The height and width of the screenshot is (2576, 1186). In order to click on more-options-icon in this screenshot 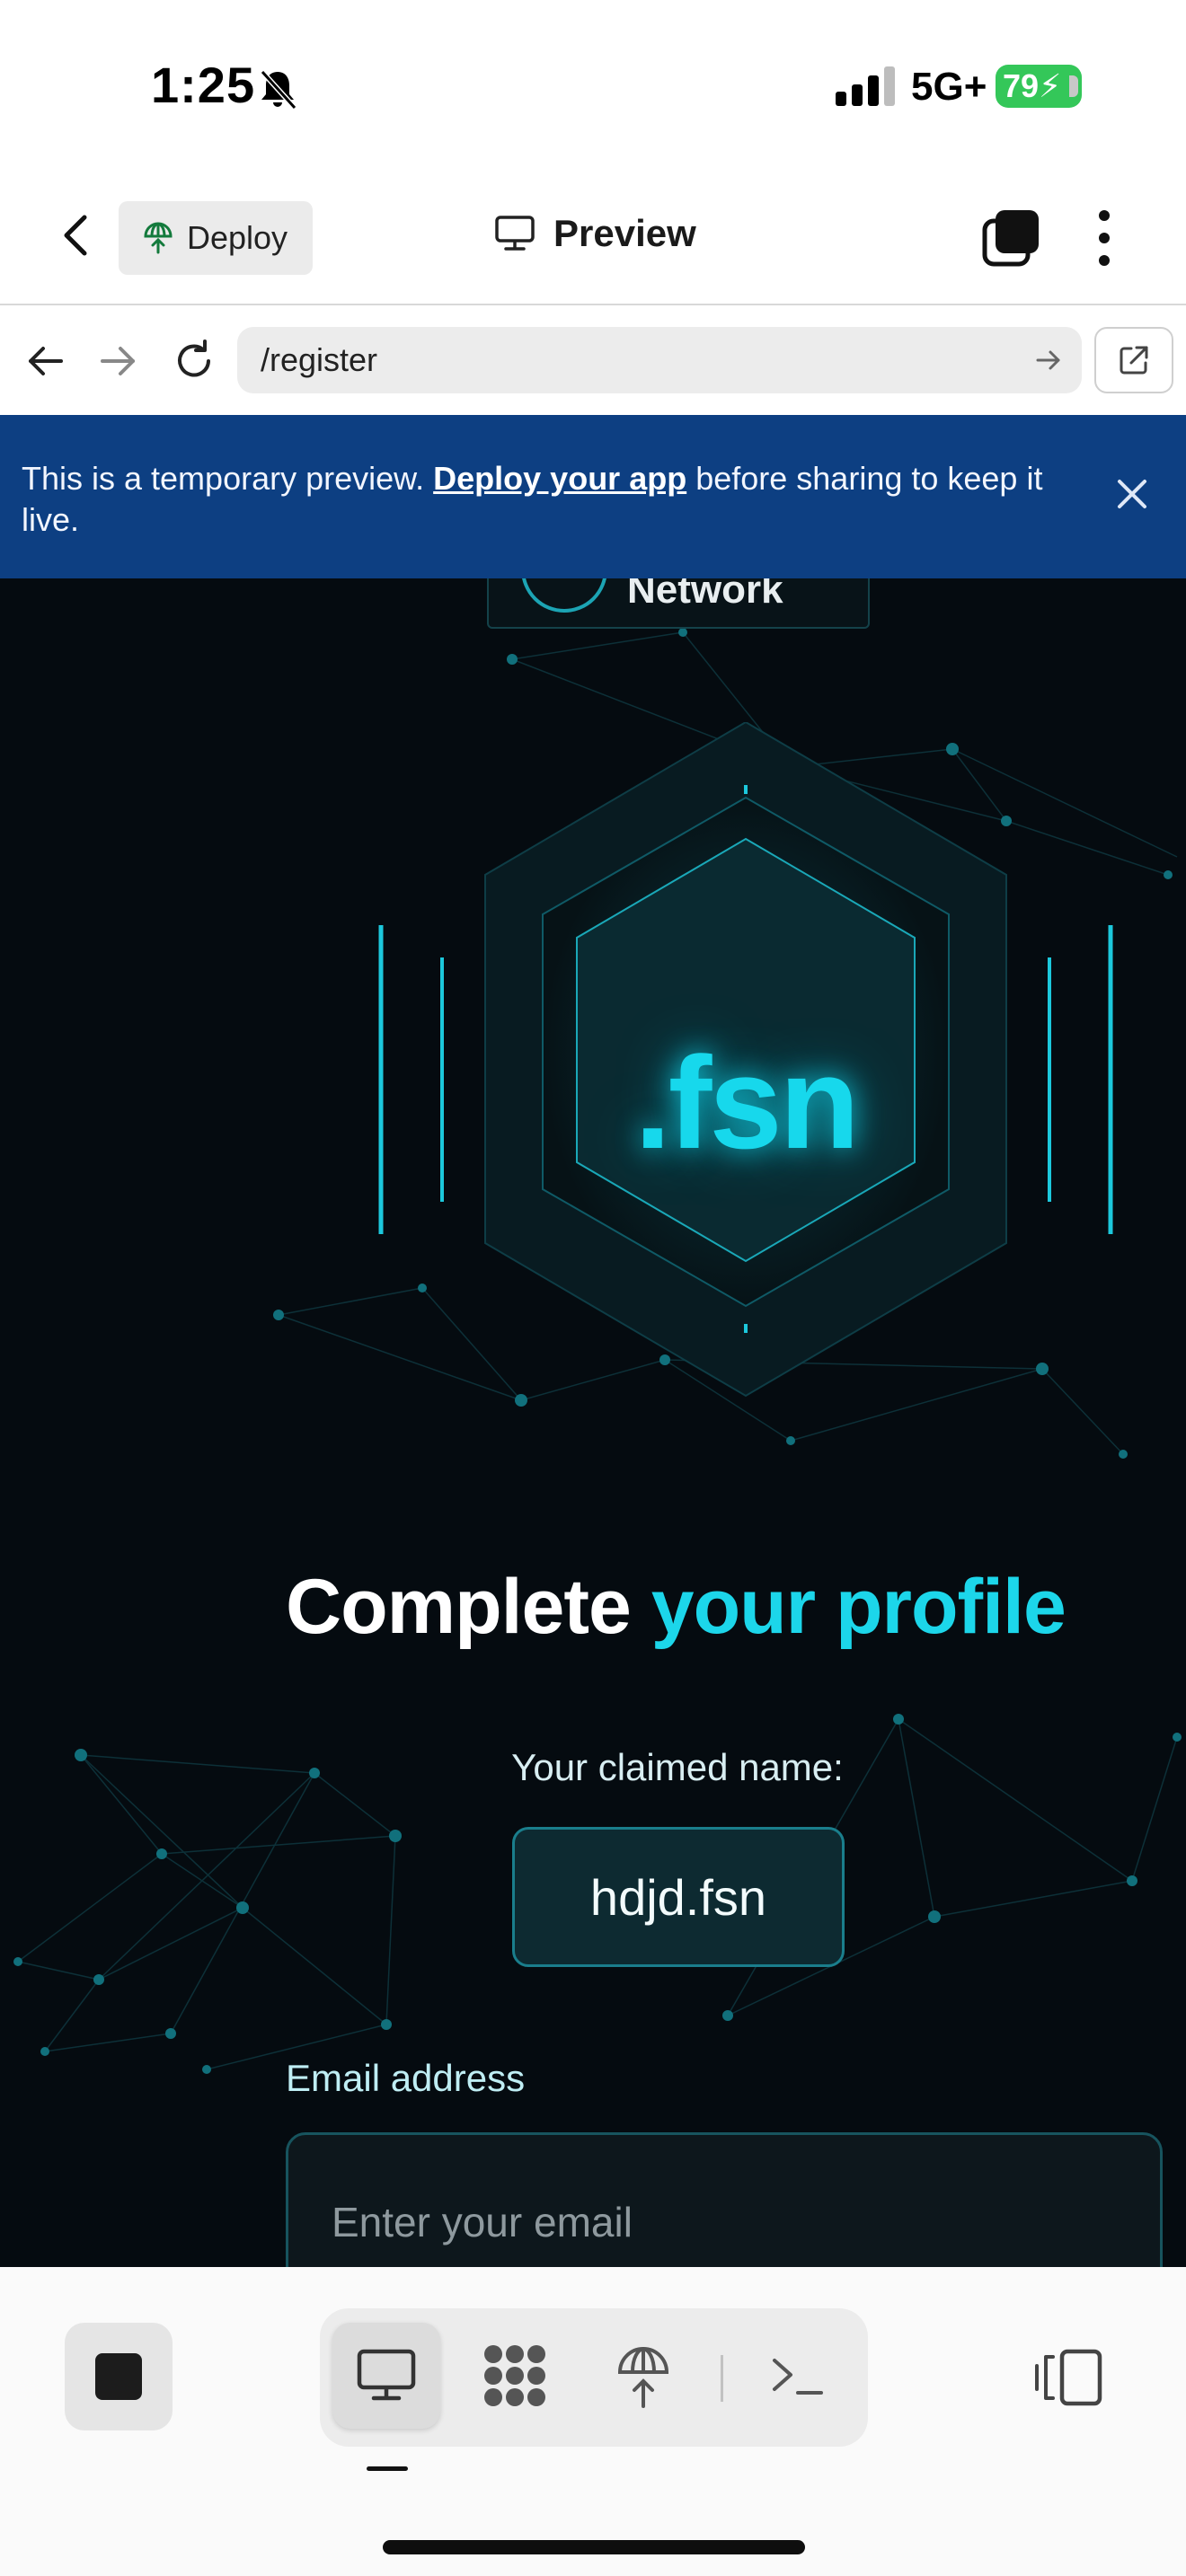, I will do `click(1104, 238)`.